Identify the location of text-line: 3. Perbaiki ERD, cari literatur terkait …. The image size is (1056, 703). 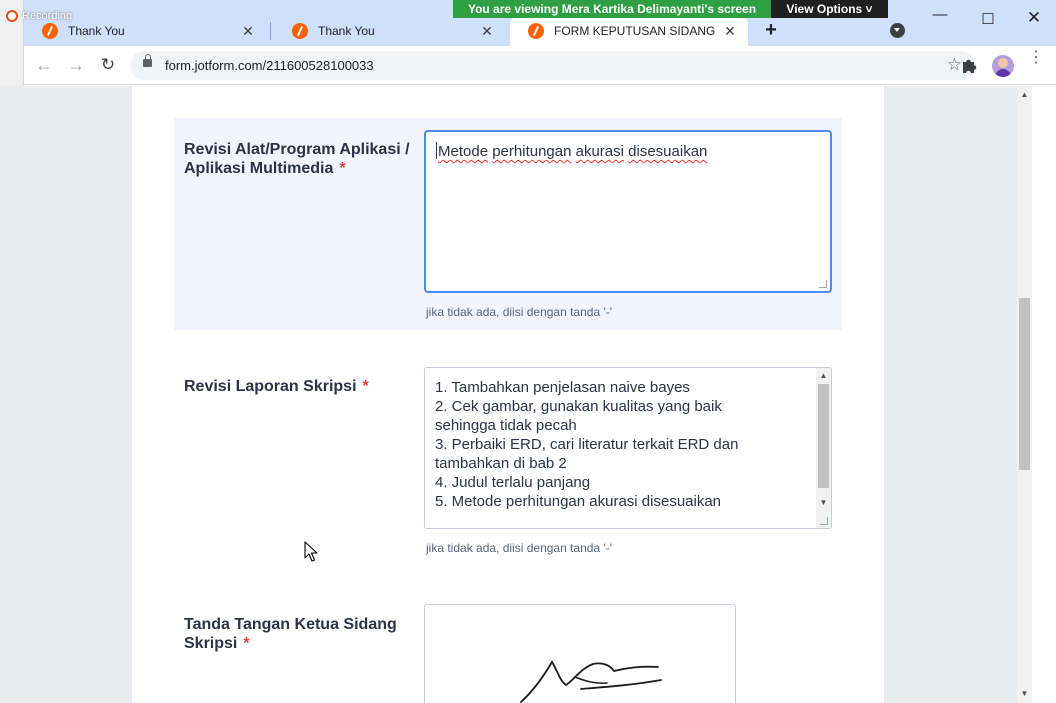
(587, 444).